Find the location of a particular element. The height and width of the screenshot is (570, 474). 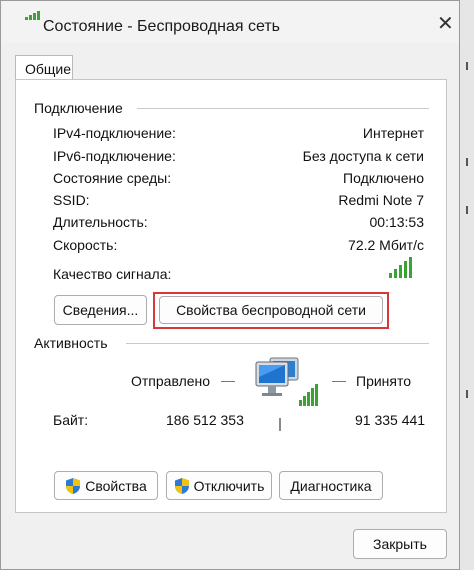

tab-strip: Общие is located at coordinates (230, 67).